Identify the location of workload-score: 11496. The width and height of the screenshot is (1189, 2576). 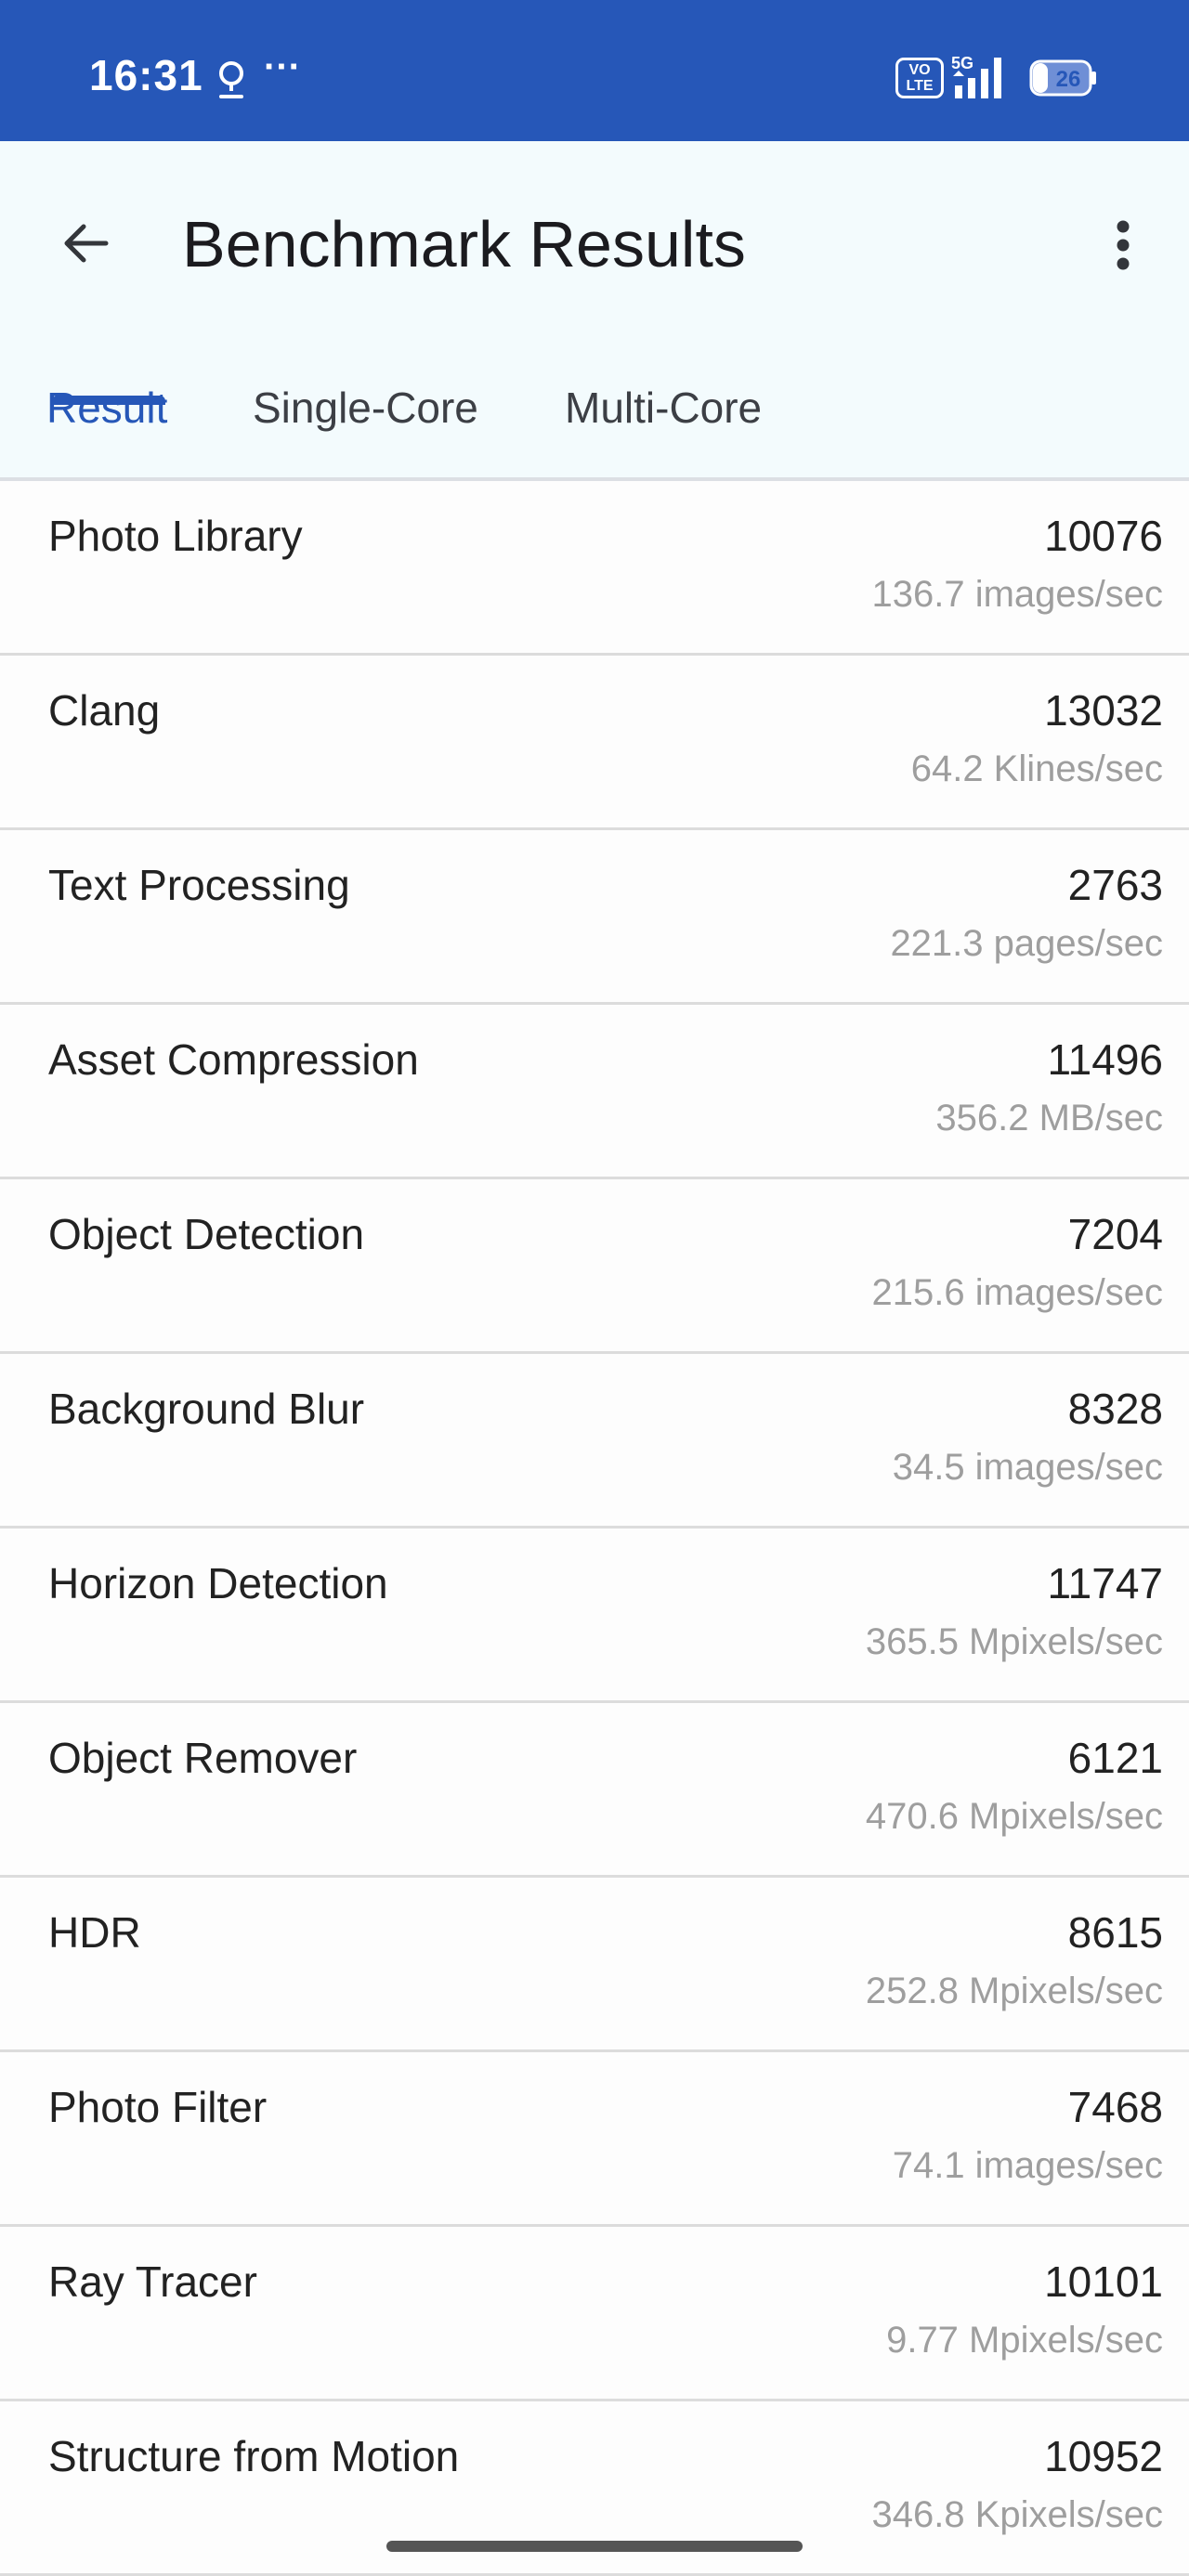
(1105, 1059).